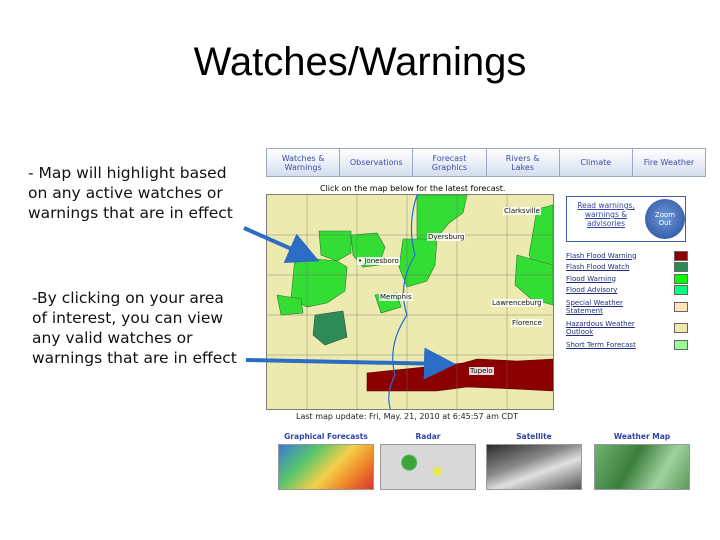  I want to click on zoom-out-label: Zoom Out, so click(665, 219).